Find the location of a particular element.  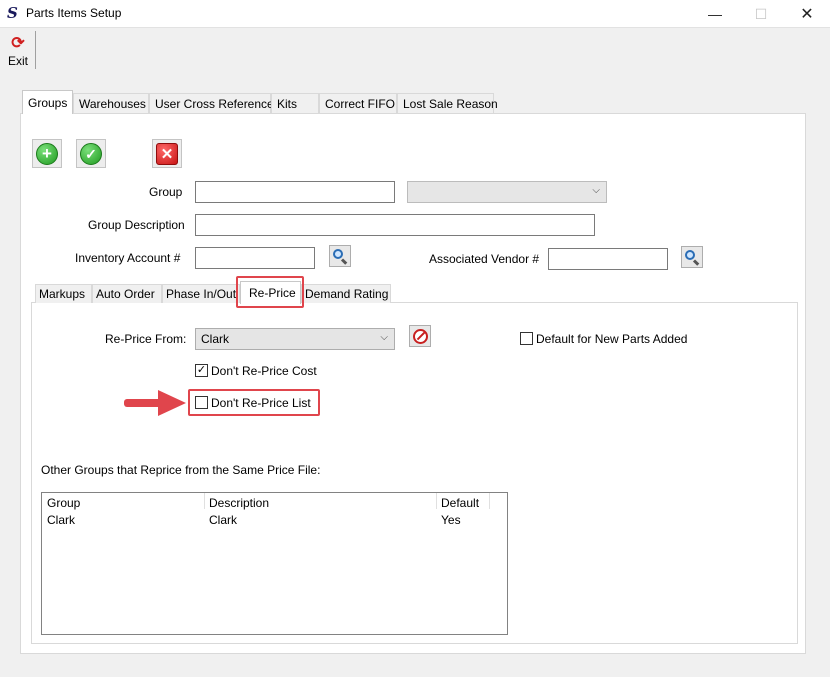

add-icon: + is located at coordinates (47, 153).